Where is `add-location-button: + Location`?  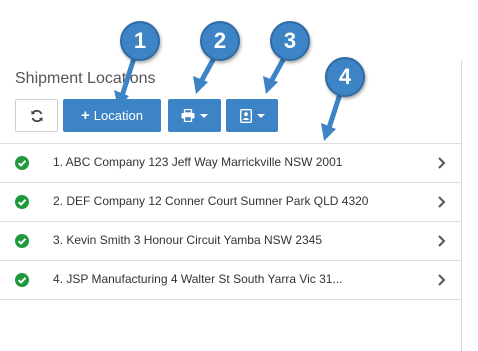 add-location-button: + Location is located at coordinates (112, 115).